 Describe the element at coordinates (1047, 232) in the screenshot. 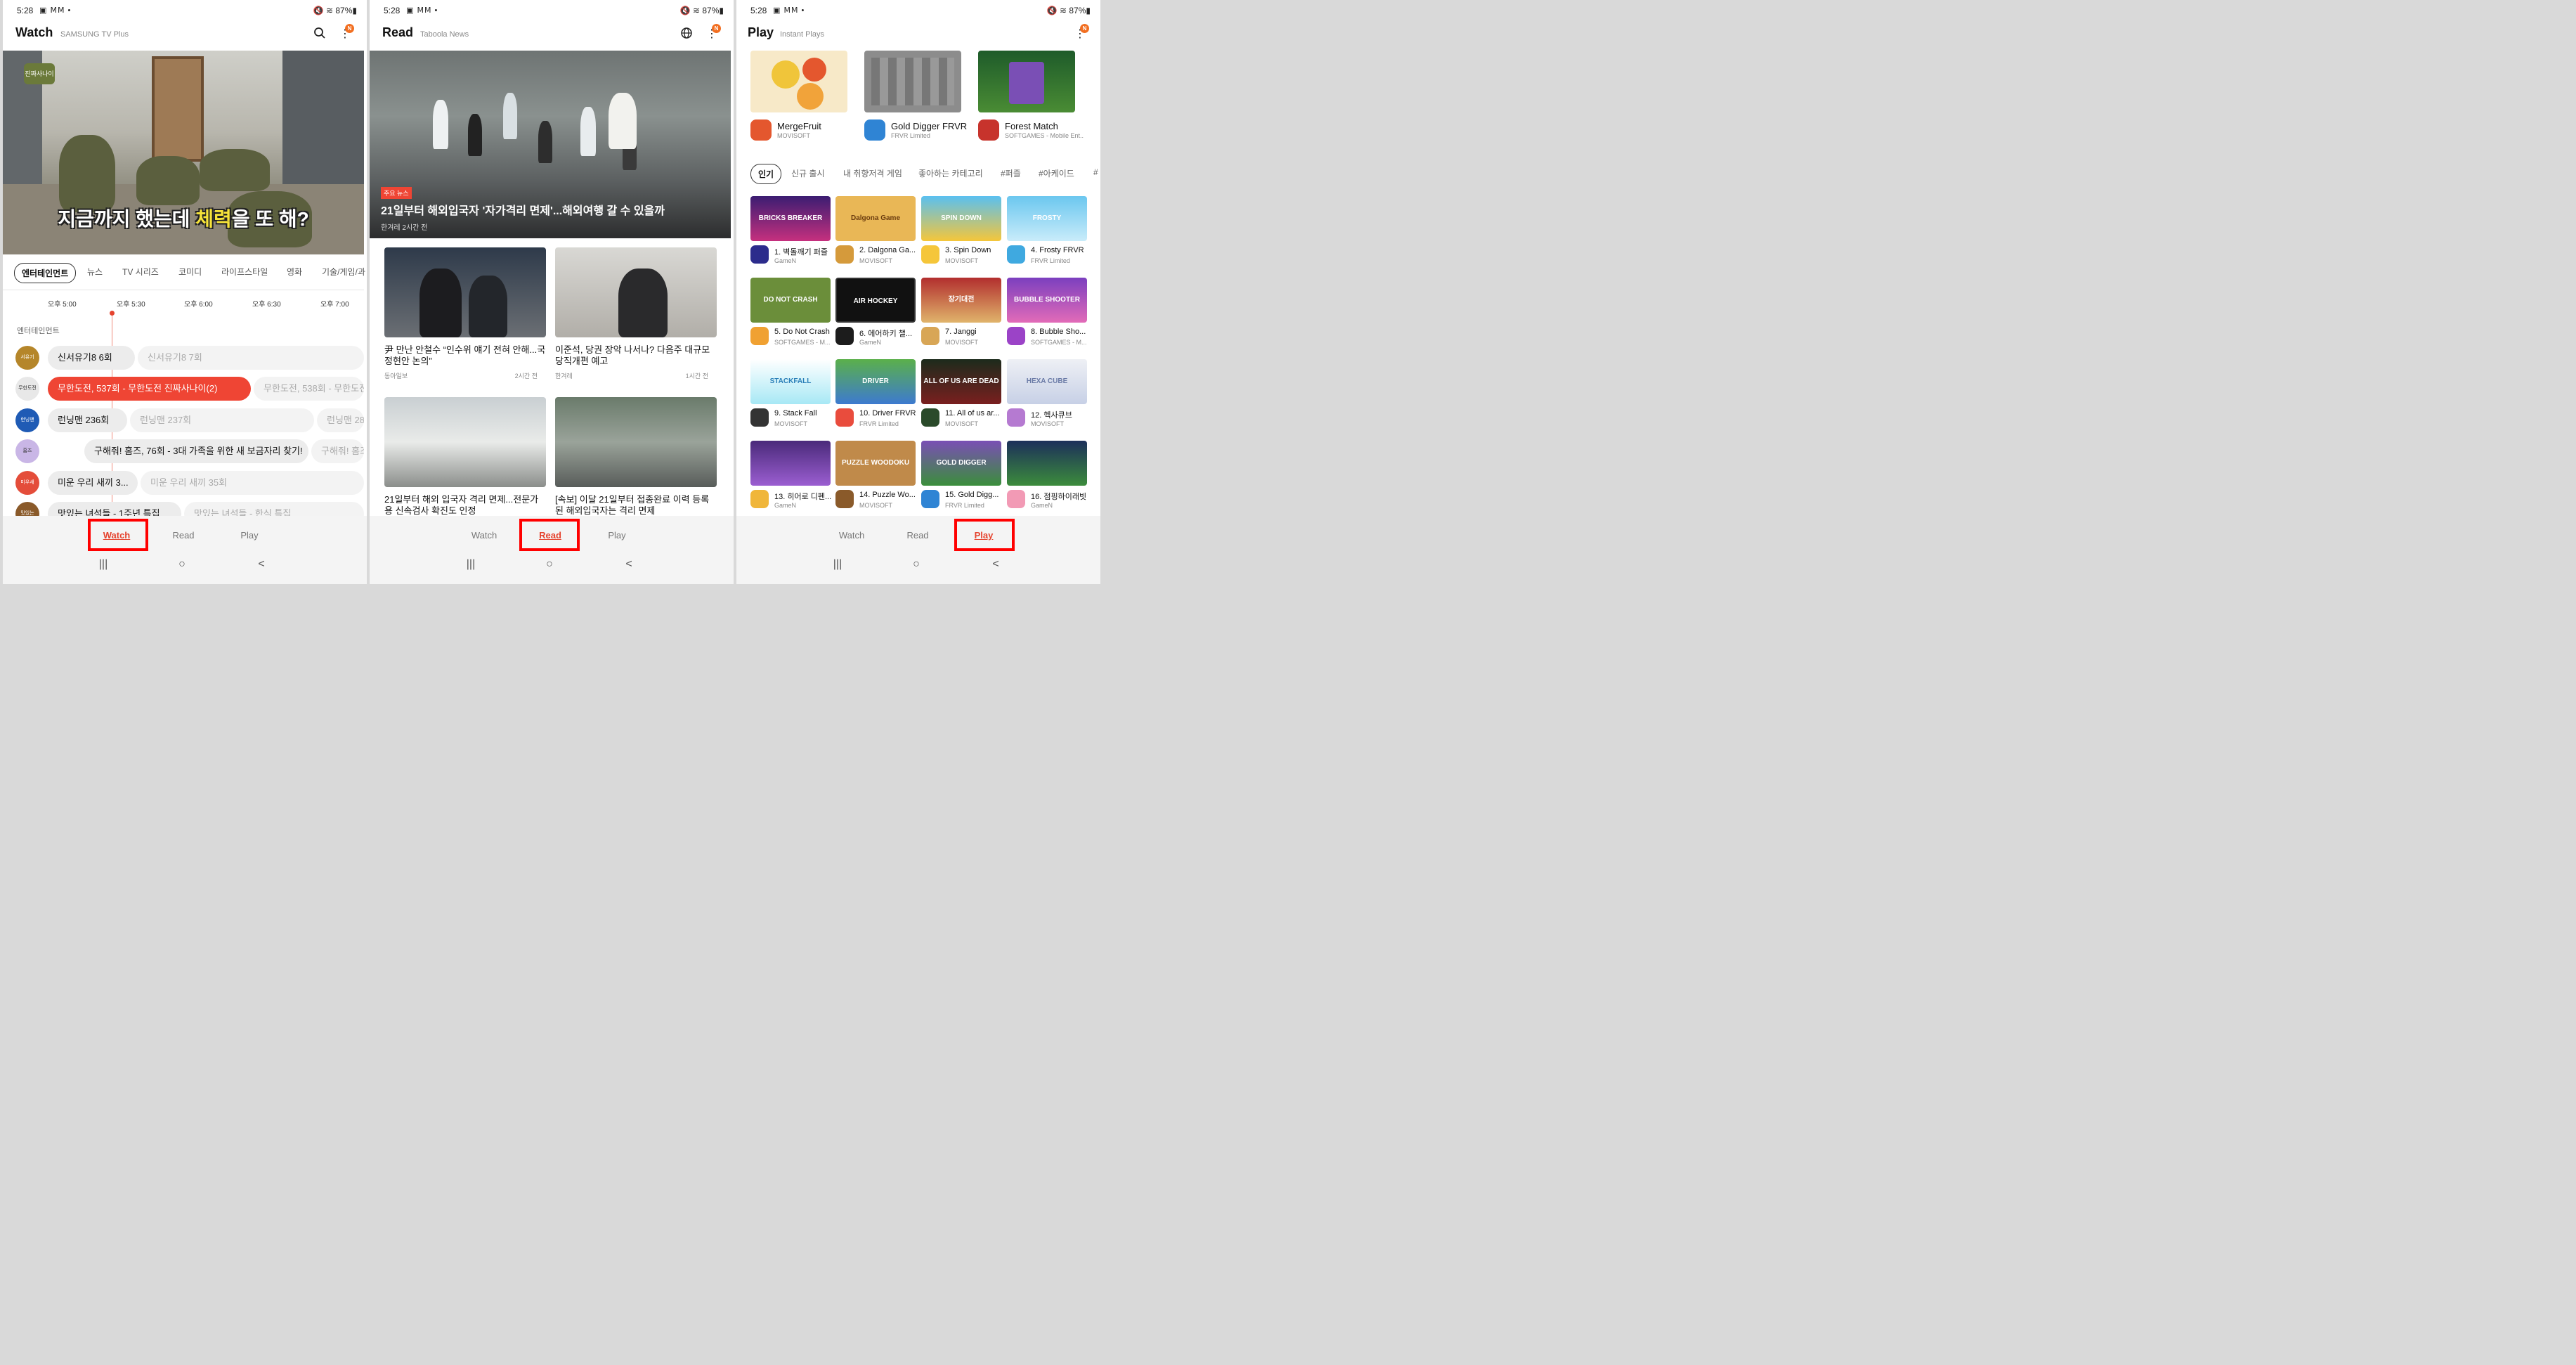

I see `game-tile: FROSTY 4. Frosty FRVR FRVR Limited` at that location.